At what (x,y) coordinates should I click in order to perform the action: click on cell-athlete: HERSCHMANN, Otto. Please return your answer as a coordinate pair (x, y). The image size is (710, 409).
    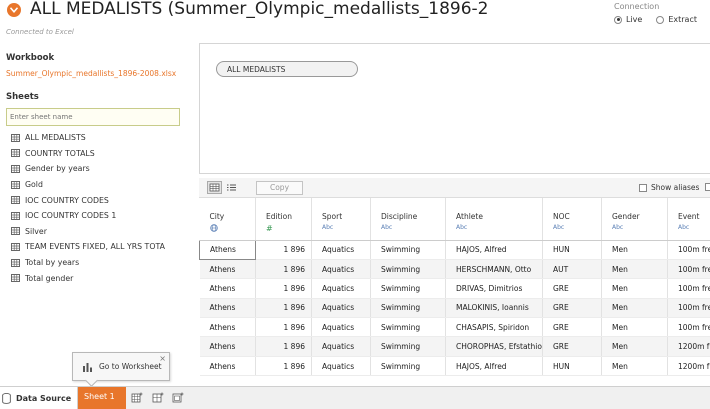
    Looking at the image, I should click on (494, 269).